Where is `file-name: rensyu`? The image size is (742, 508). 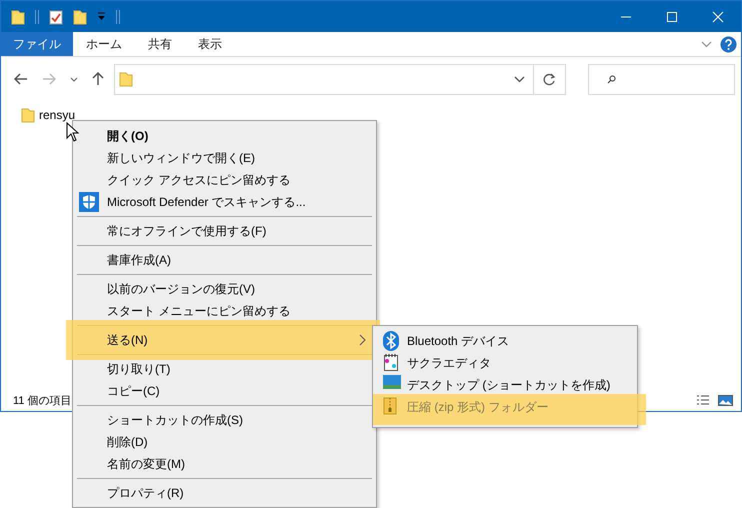 file-name: rensyu is located at coordinates (57, 115).